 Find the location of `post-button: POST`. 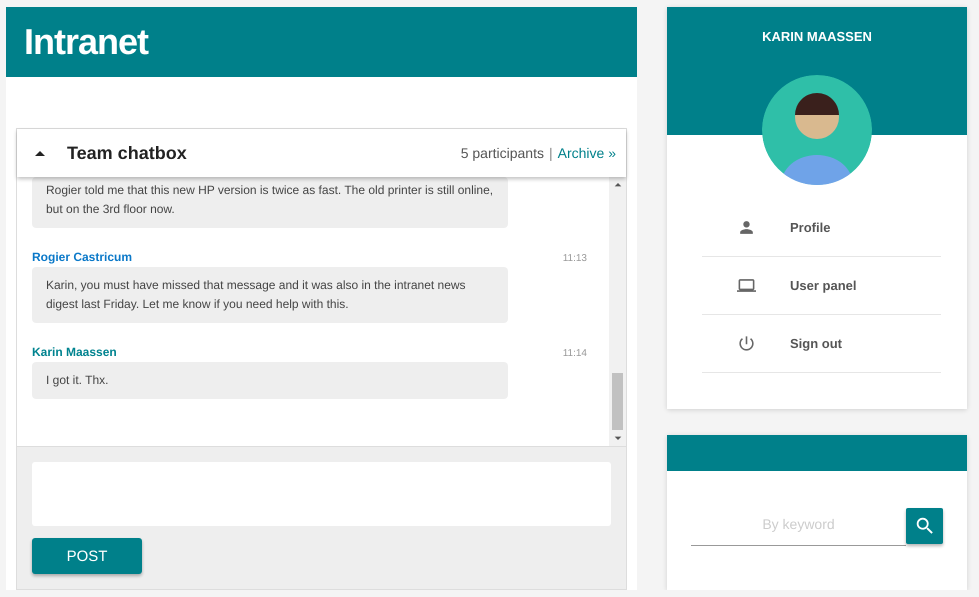

post-button: POST is located at coordinates (87, 556).